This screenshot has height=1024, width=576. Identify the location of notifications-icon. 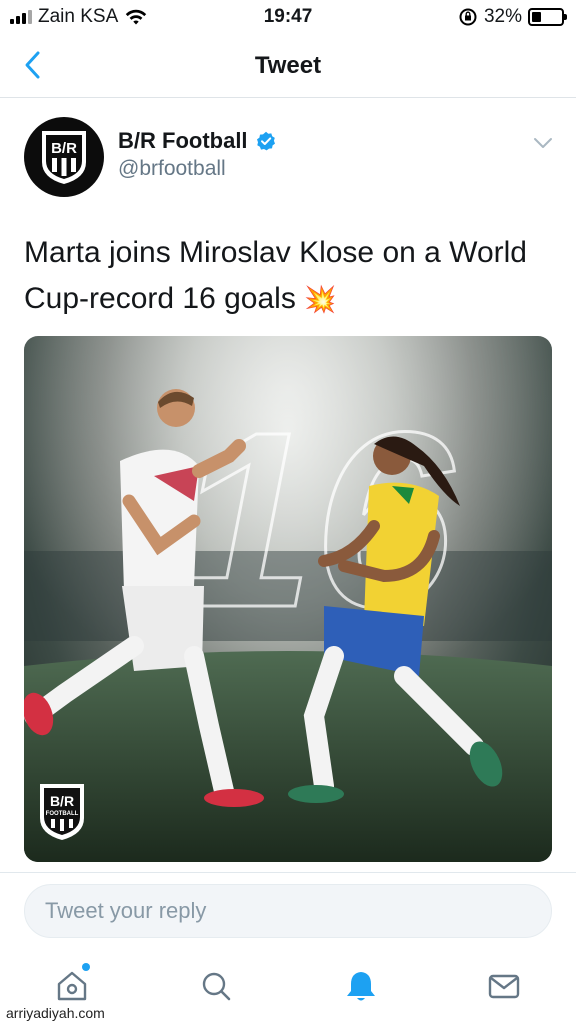
(361, 986).